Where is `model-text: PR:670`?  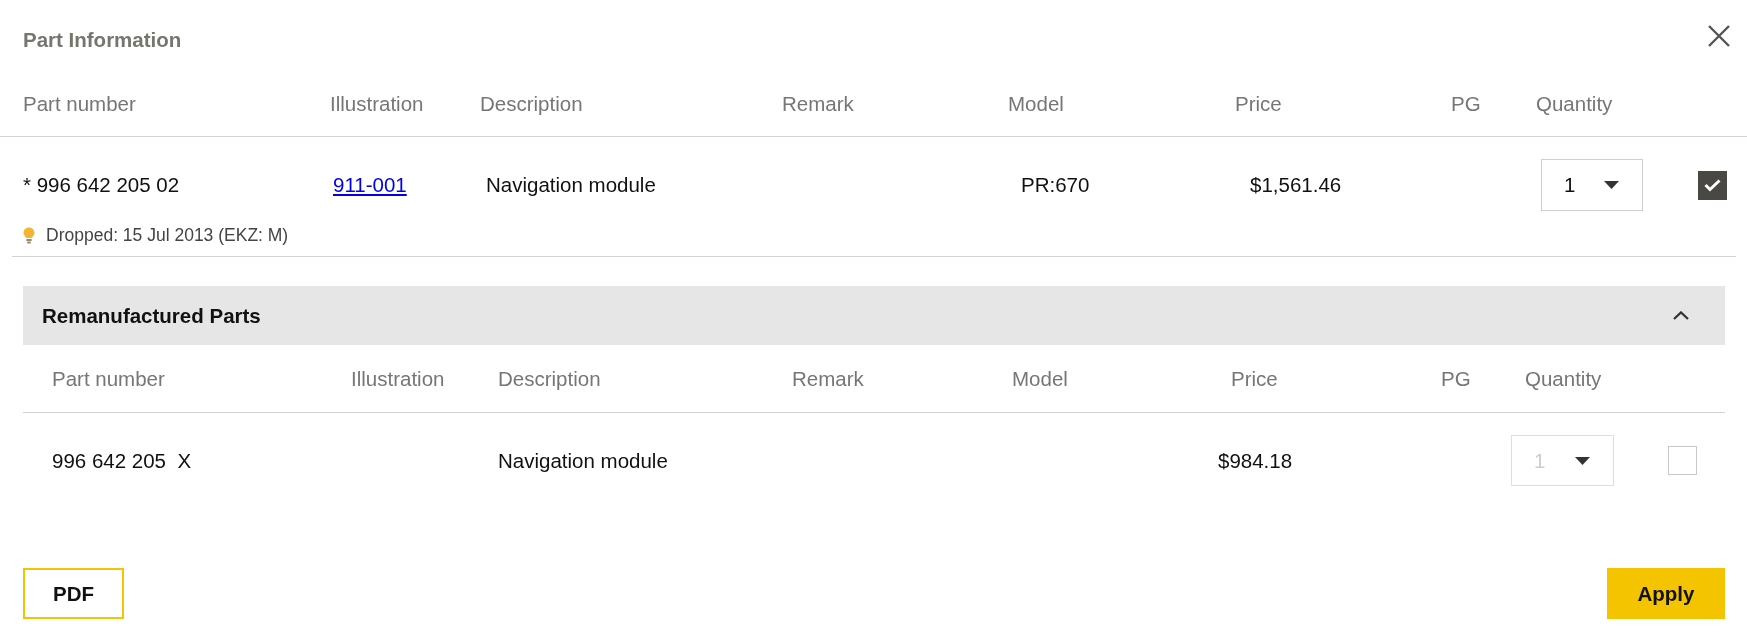
model-text: PR:670 is located at coordinates (1055, 185).